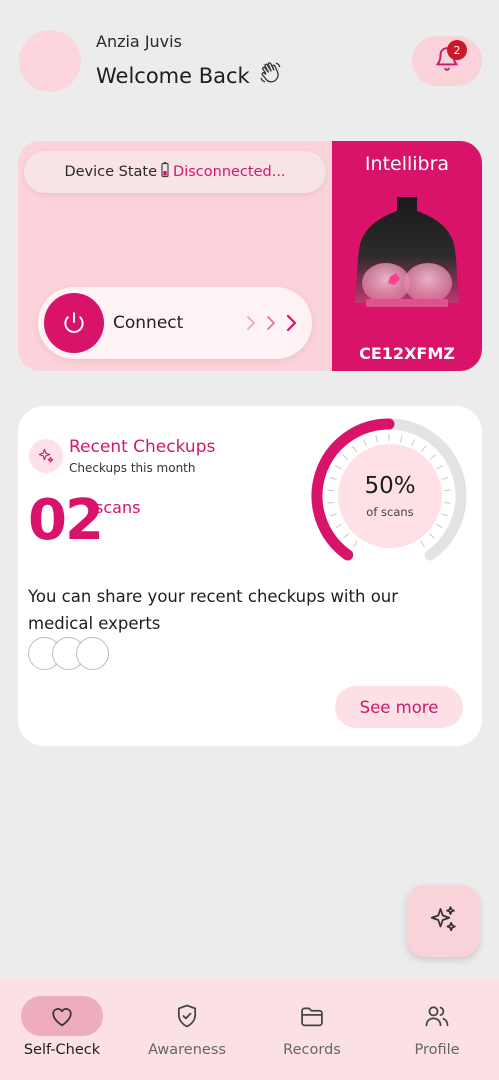 This screenshot has width=499, height=1080. I want to click on user-name: Anzia Juvis, so click(139, 41).